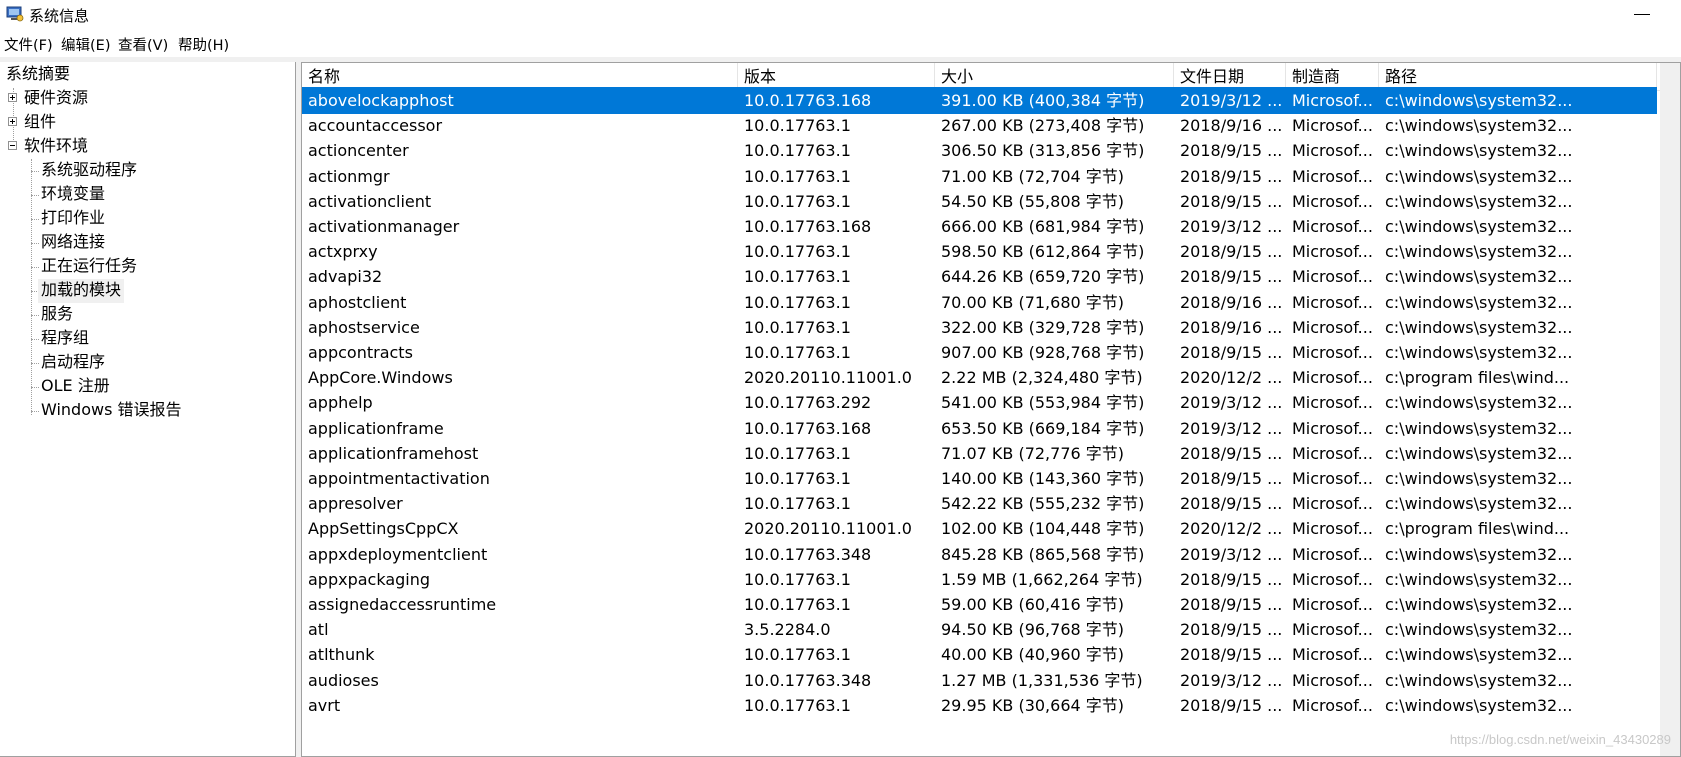 This screenshot has height=757, width=1681. What do you see at coordinates (345, 277) in the screenshot?
I see `cell-name: advapi32` at bounding box center [345, 277].